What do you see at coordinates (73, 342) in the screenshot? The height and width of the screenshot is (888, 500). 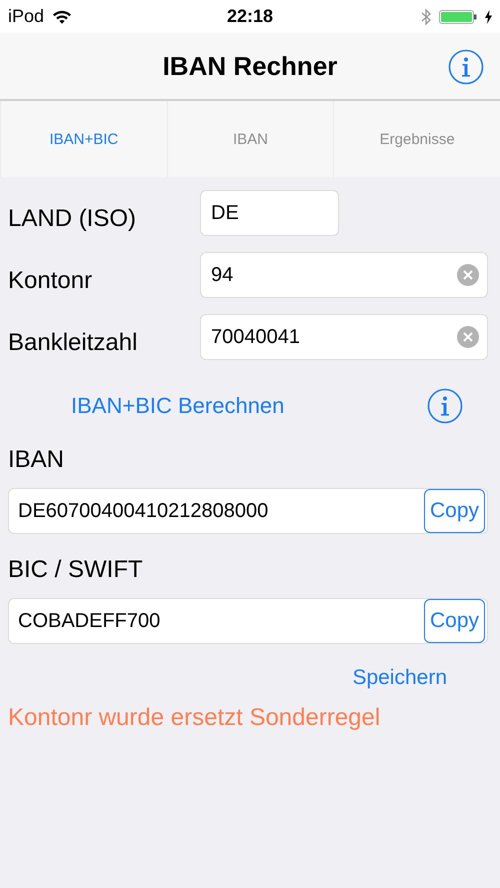 I see `field-label: Bankleitzahl` at bounding box center [73, 342].